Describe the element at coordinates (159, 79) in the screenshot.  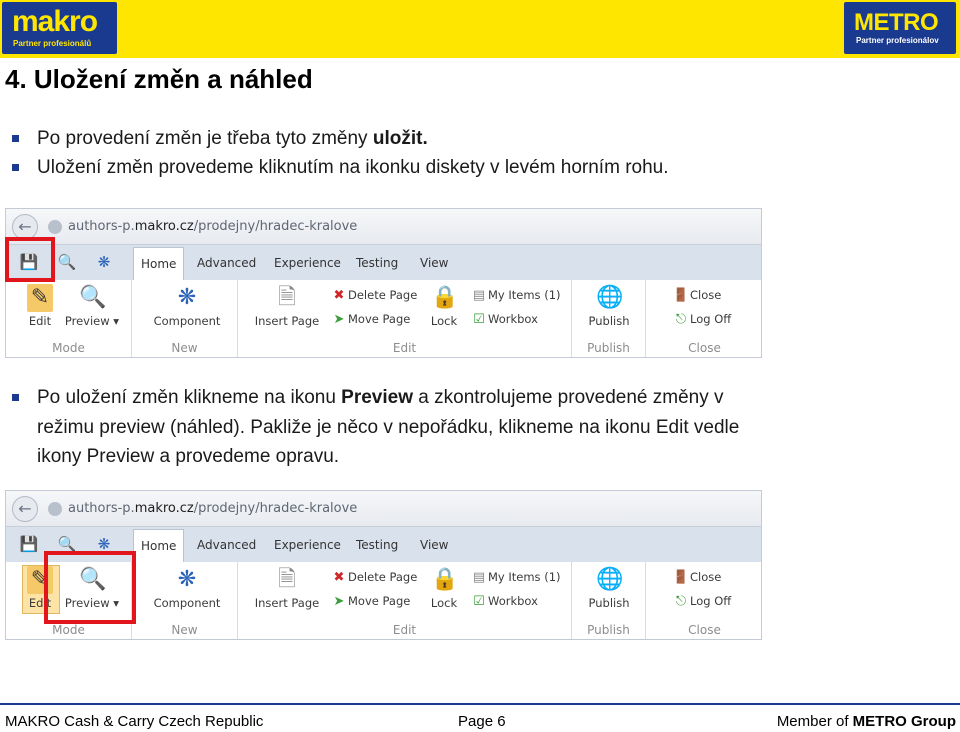
I see `page-title: 4. Uložení změn a náhled` at that location.